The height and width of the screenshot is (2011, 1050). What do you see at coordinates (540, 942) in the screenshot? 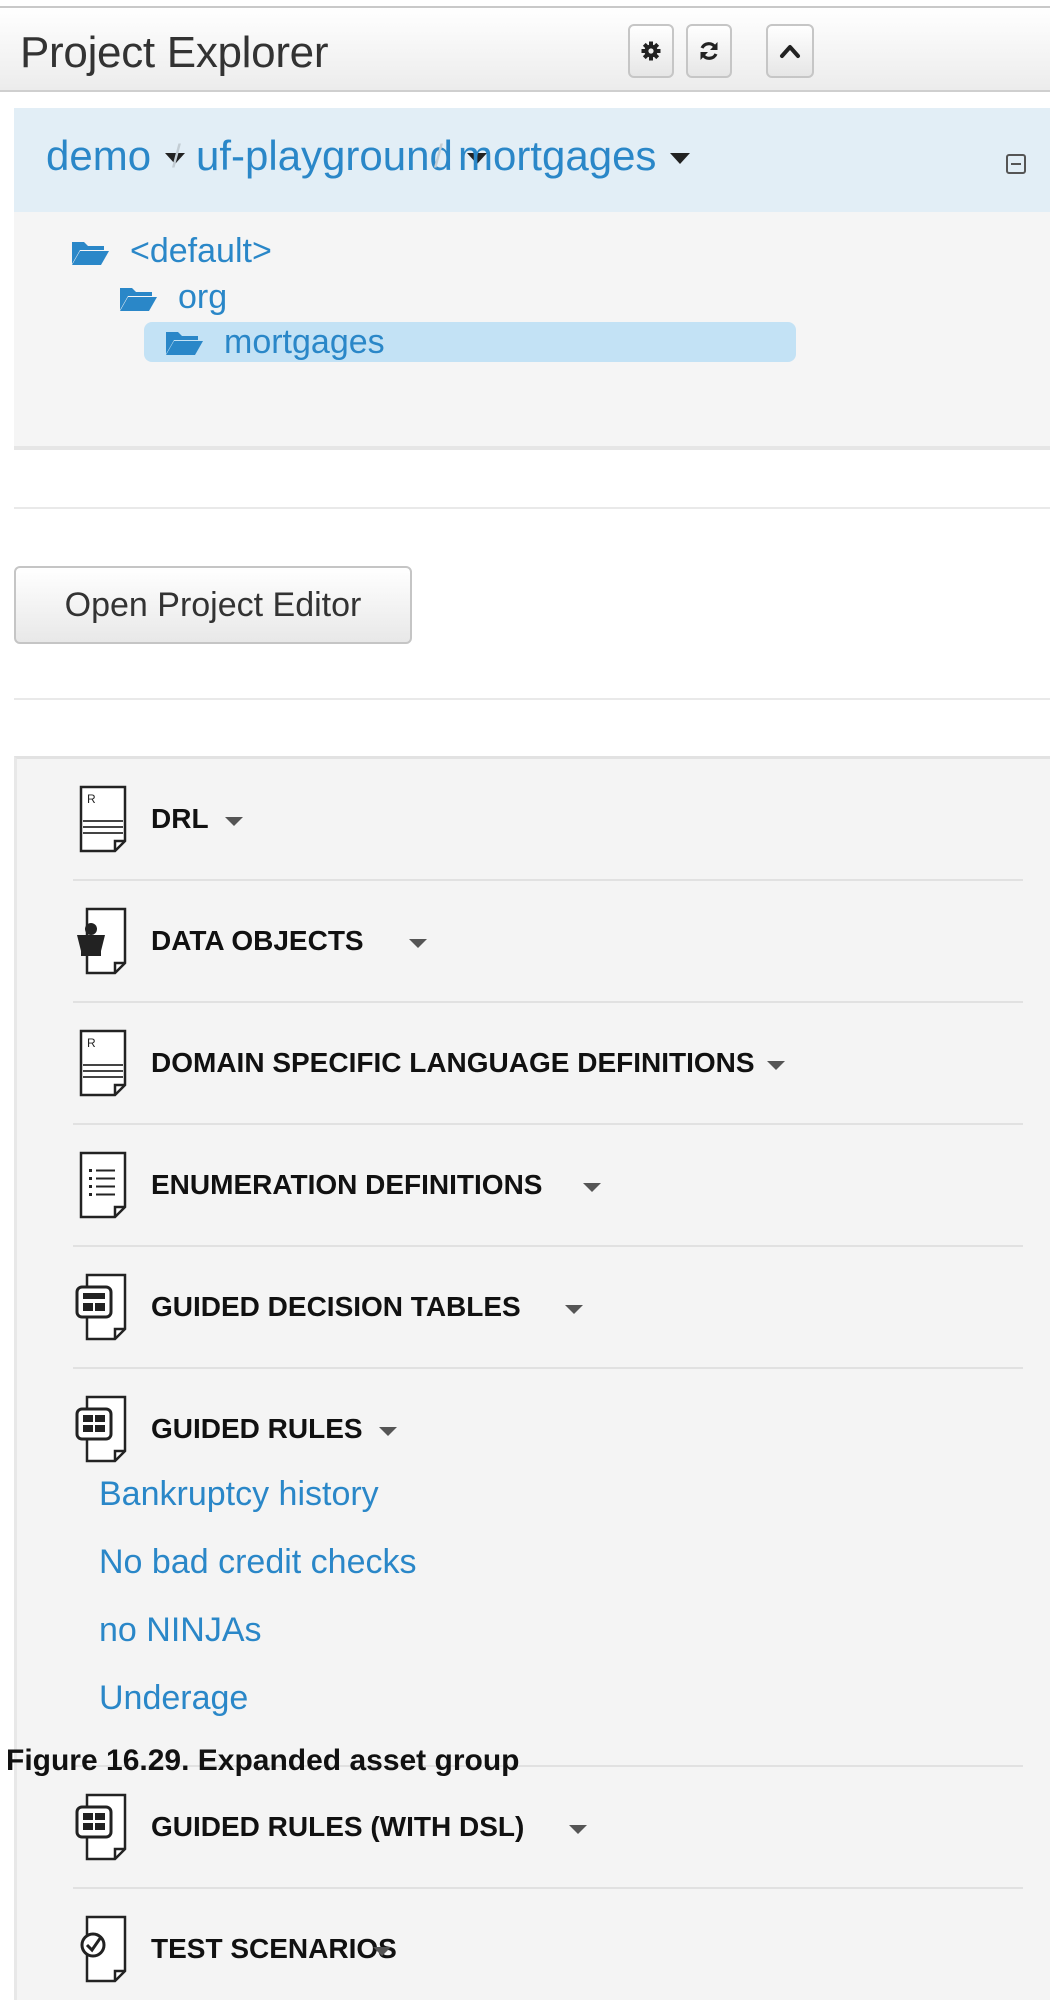
I see `asset-group-data-objects: DATA OBJECTS` at bounding box center [540, 942].